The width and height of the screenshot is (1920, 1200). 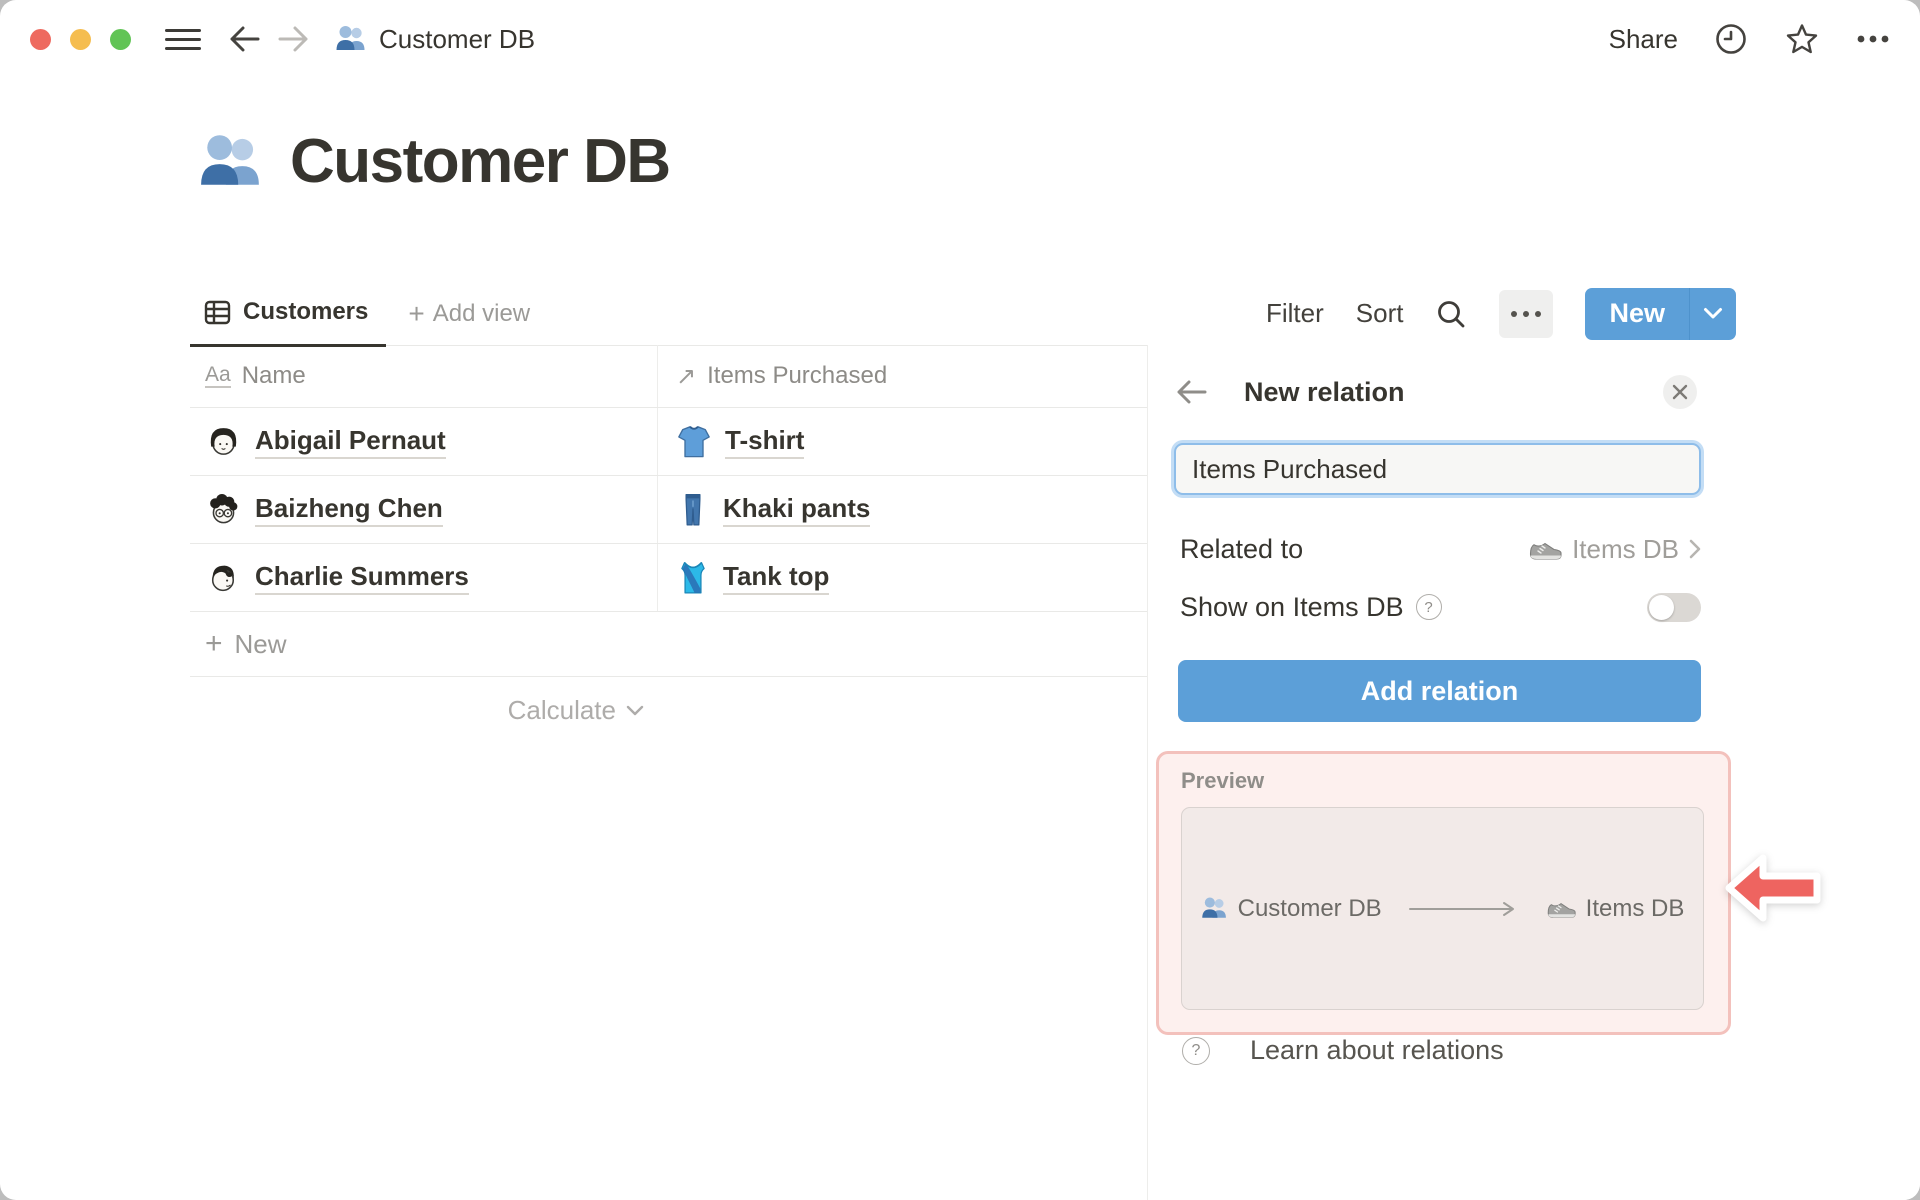 I want to click on close-window-button, so click(x=40, y=39).